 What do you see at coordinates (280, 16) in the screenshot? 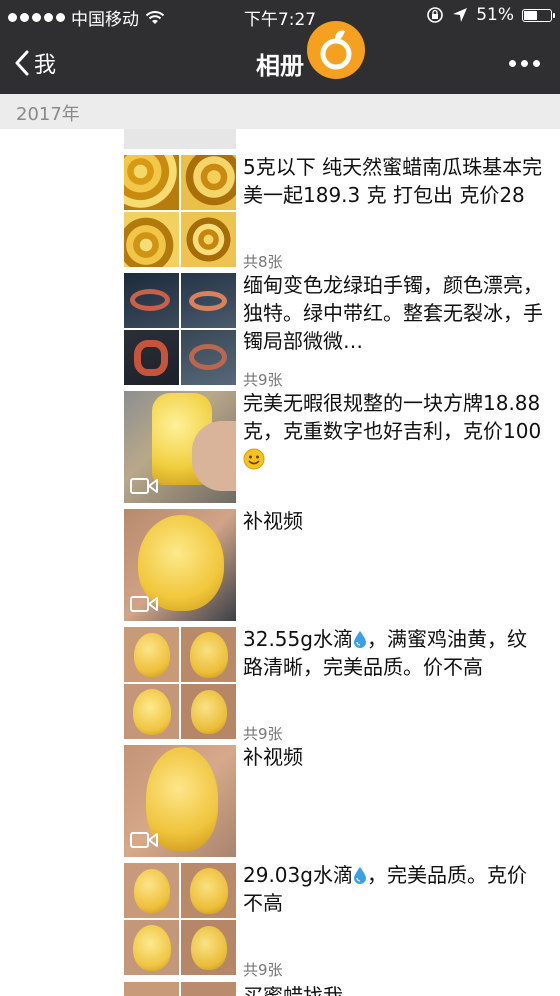
I see `status-bar: 中国移动 下午7:27 51%` at bounding box center [280, 16].